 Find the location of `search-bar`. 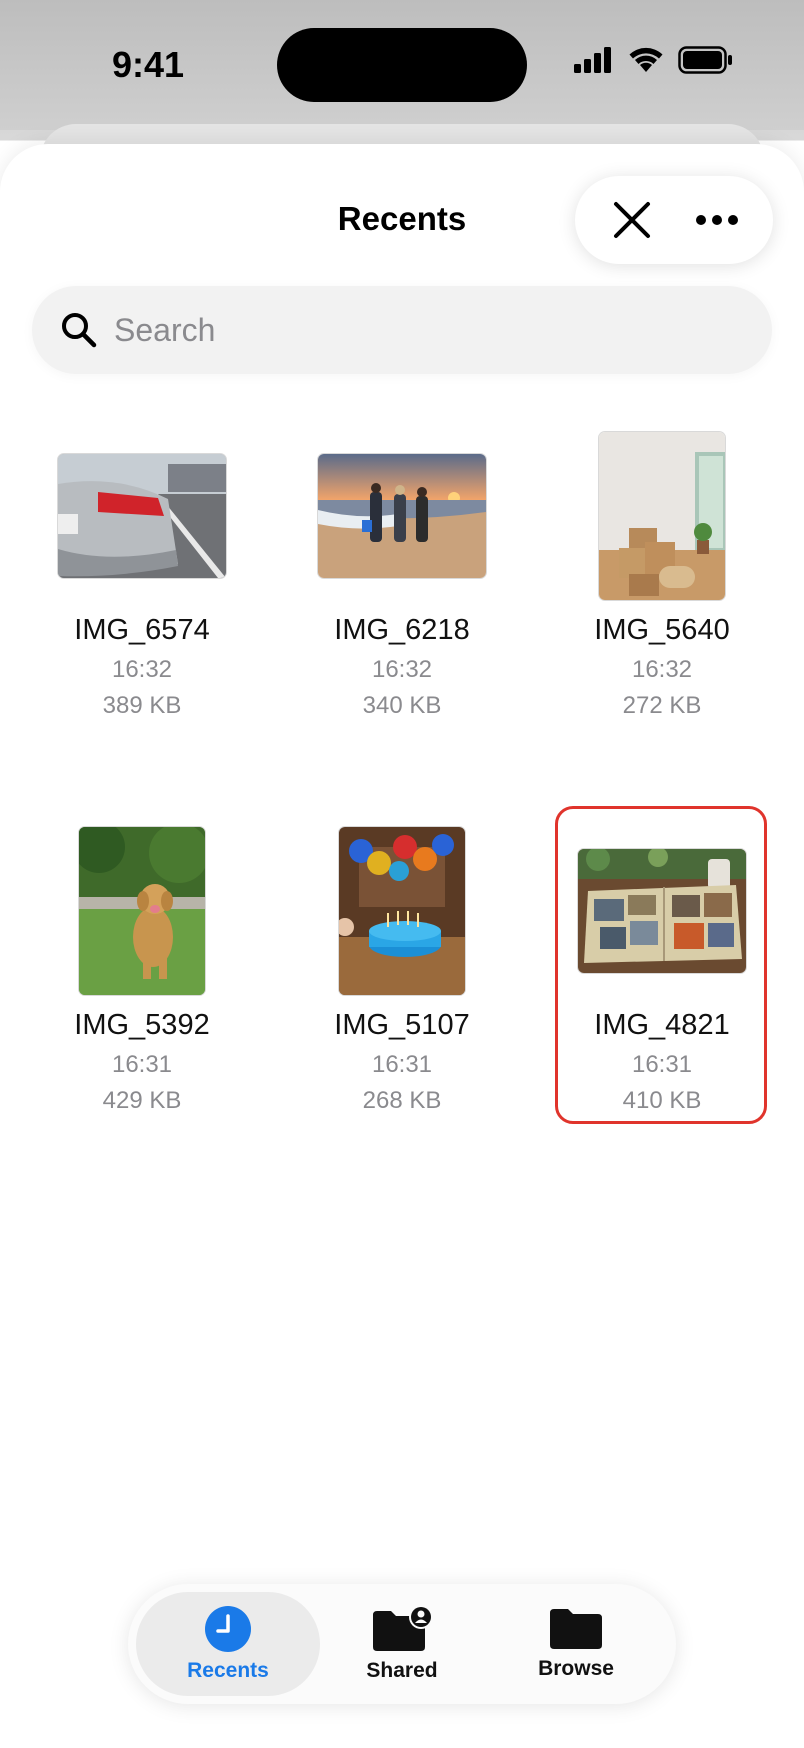

search-bar is located at coordinates (402, 330).